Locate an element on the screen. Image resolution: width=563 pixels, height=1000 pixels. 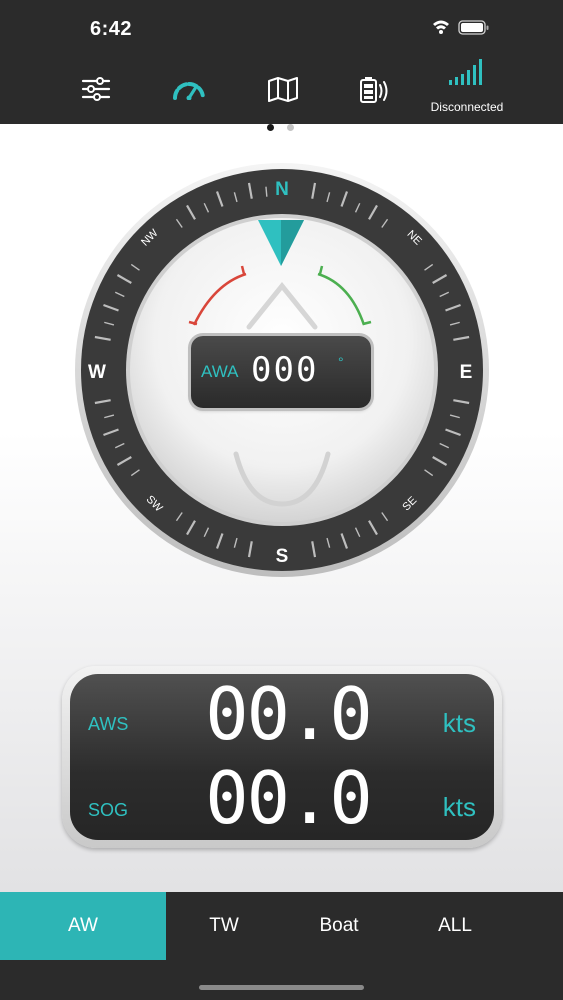
top-nav: Disconnected is located at coordinates (281, 88).